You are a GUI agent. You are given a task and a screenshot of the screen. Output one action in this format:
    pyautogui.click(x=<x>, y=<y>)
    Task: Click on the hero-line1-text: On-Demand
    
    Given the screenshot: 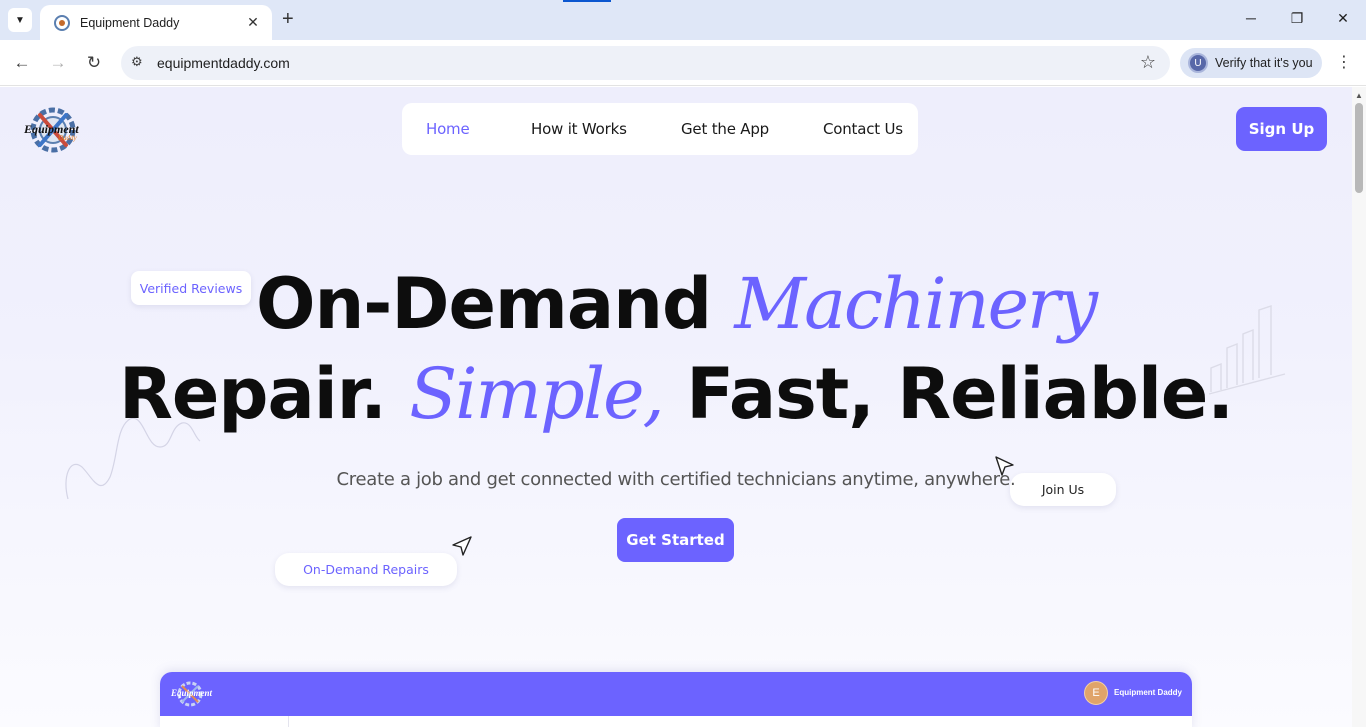 What is the action you would take?
    pyautogui.click(x=483, y=304)
    